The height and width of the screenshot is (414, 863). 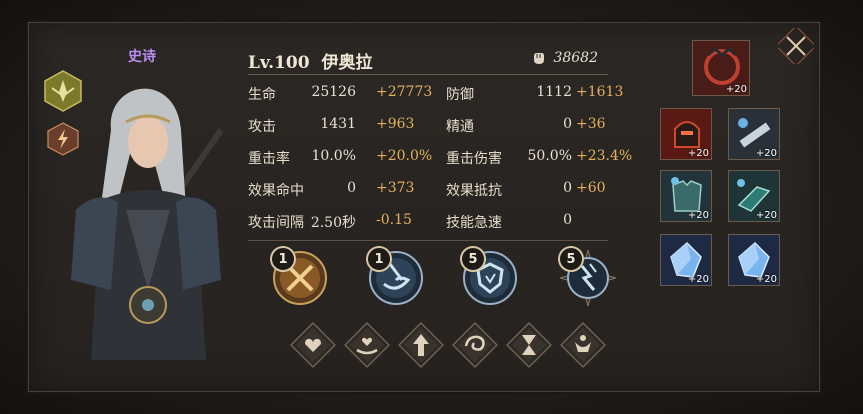 I want to click on equip-armor: +20, so click(x=686, y=196).